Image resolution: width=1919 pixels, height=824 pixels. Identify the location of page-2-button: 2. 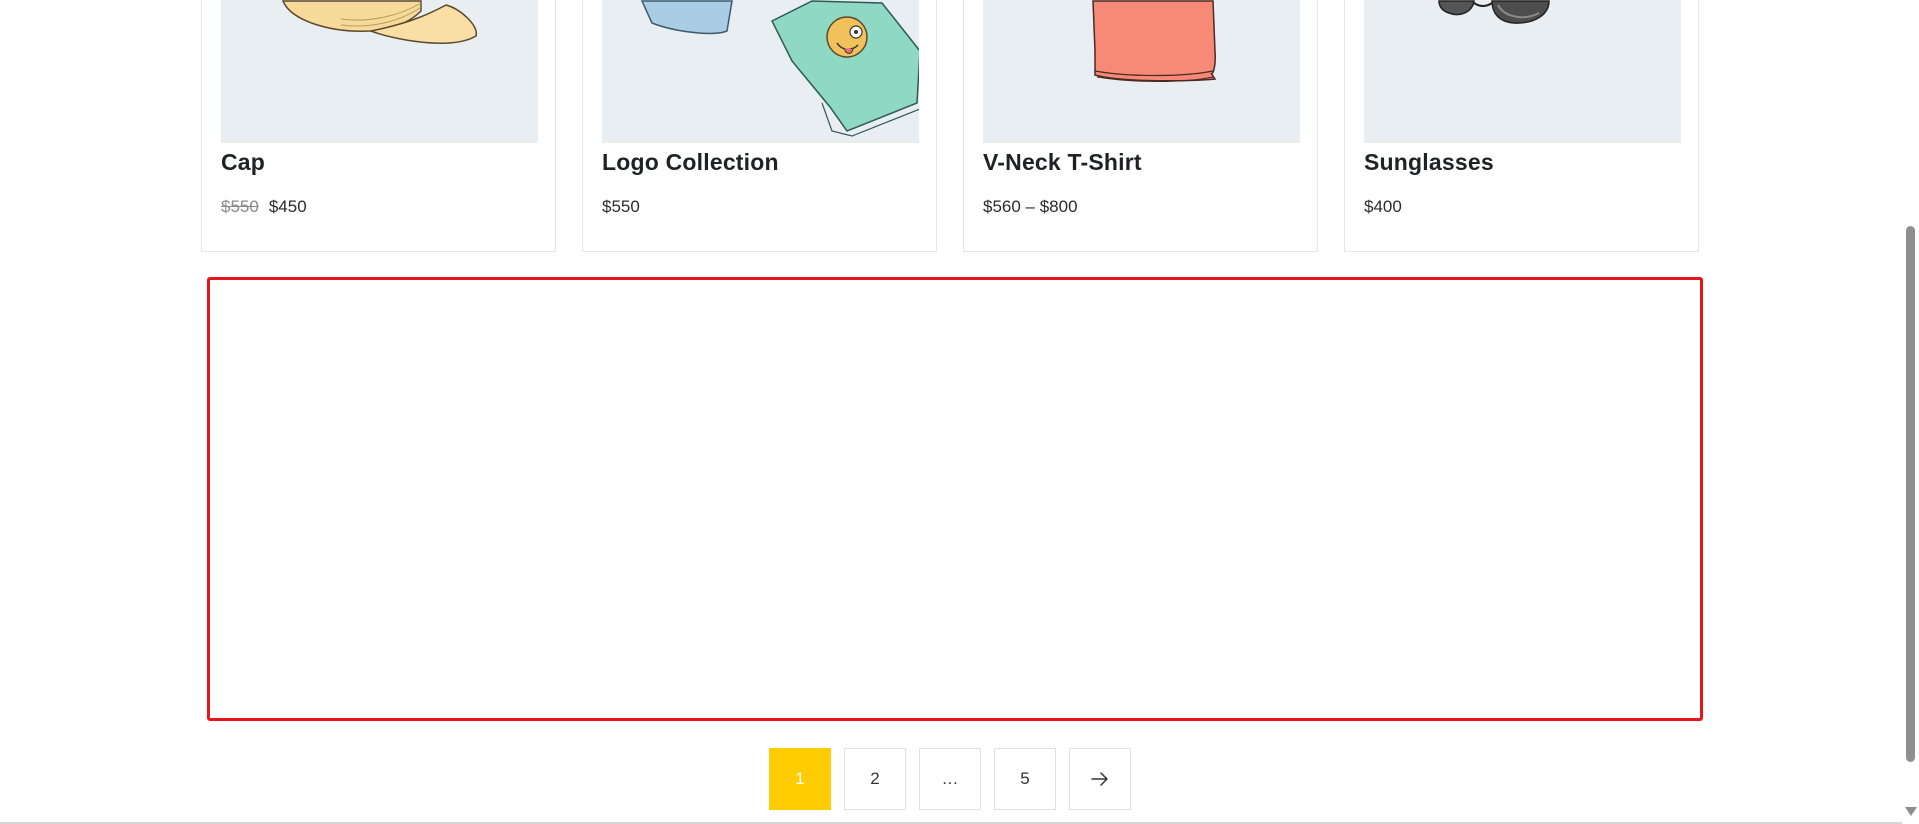
(875, 779).